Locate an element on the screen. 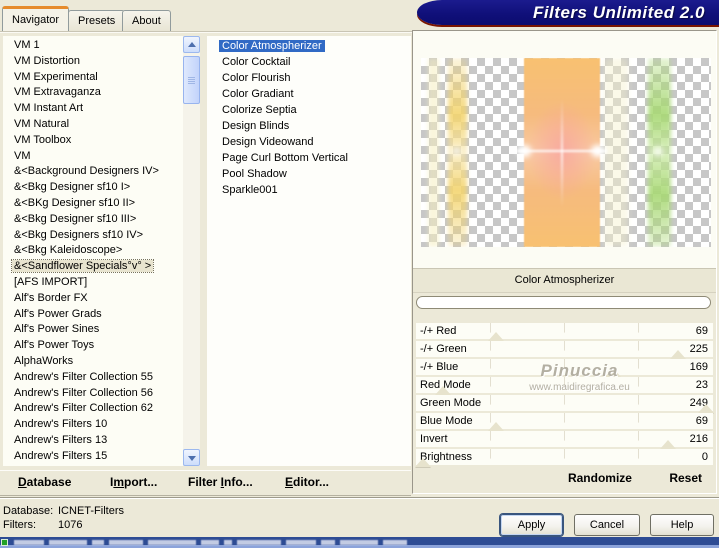 This screenshot has width=719, height=548. category-item: VM Toolbox is located at coordinates (93, 141).